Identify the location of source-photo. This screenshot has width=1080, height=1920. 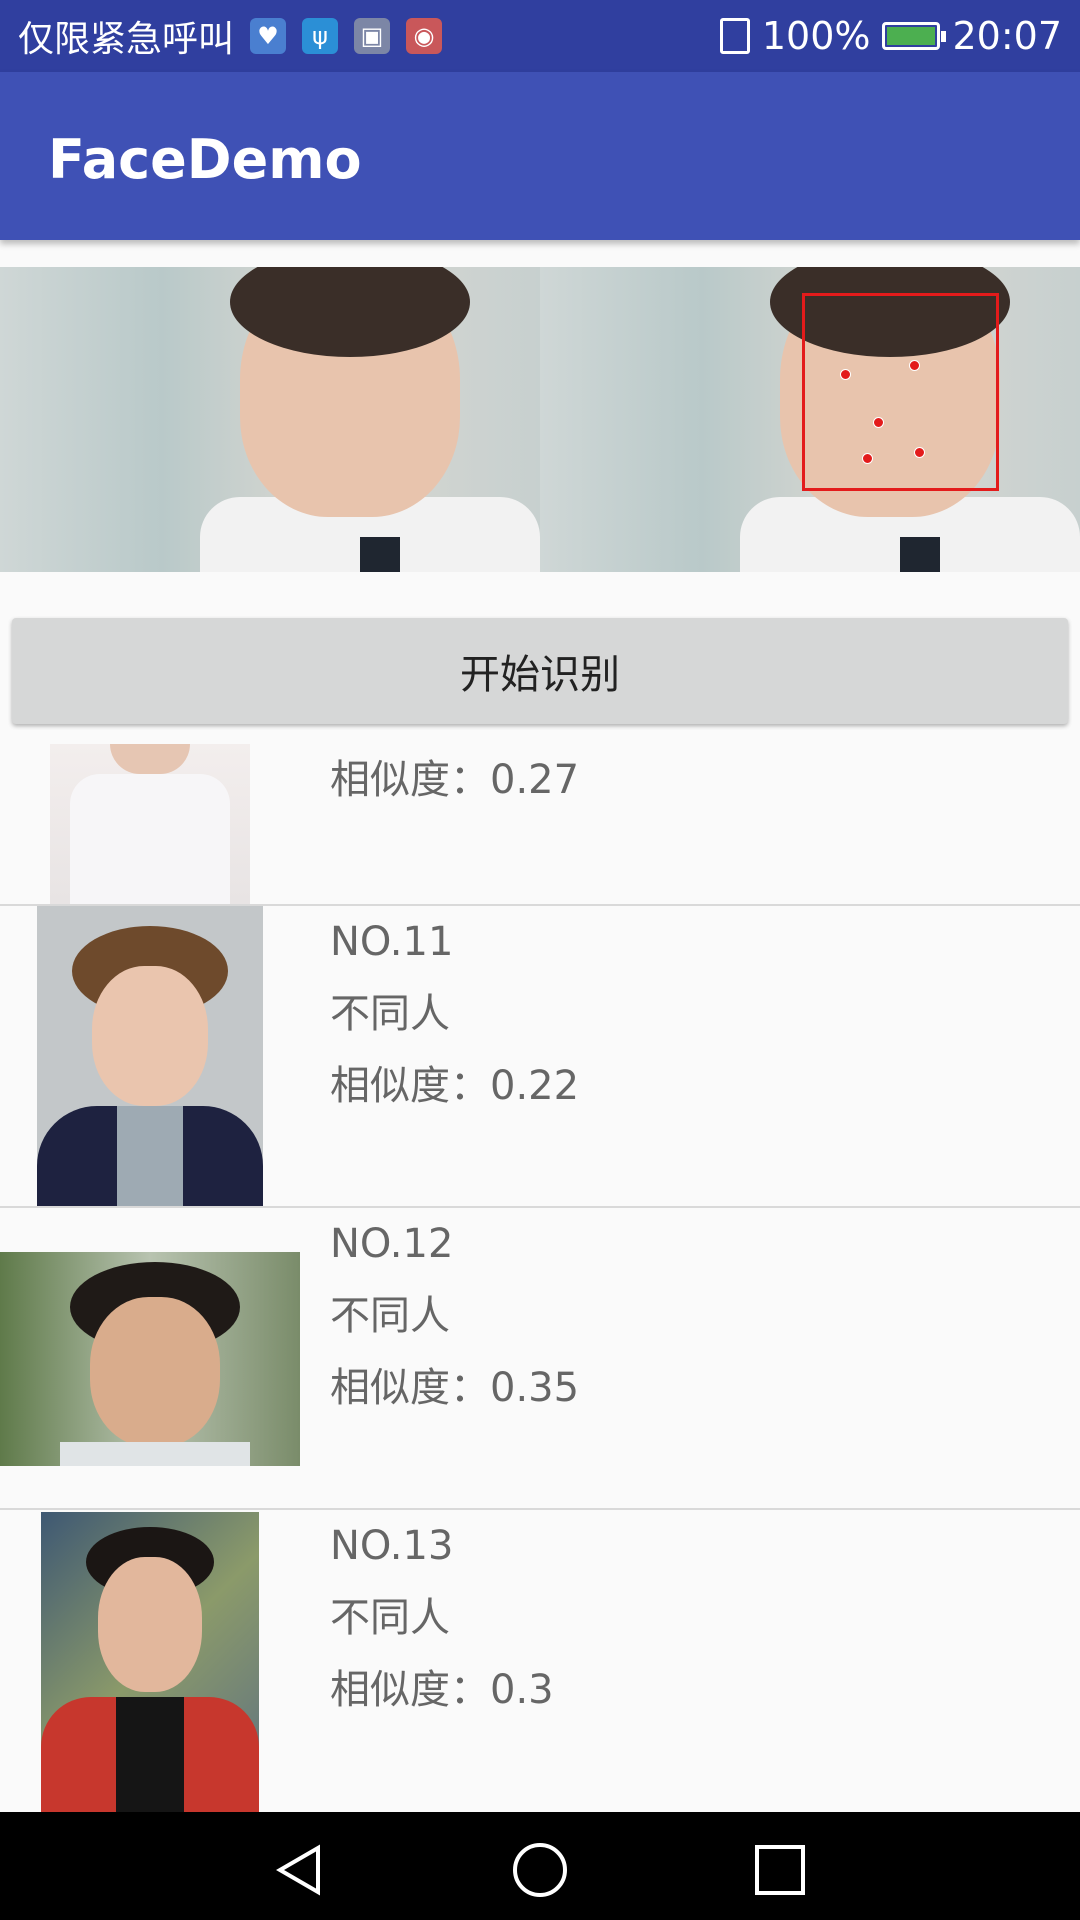
(270, 419).